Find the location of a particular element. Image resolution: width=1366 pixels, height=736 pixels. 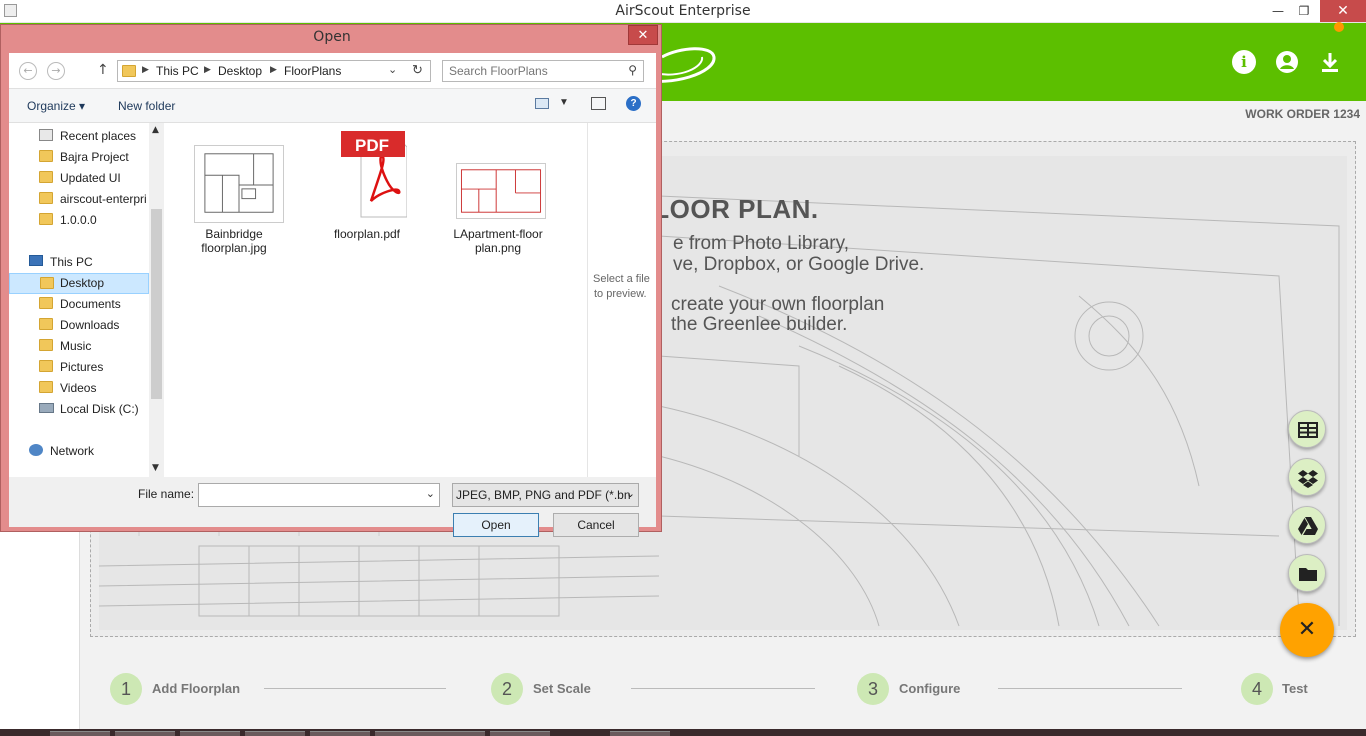

google-drive-fab is located at coordinates (1307, 525).